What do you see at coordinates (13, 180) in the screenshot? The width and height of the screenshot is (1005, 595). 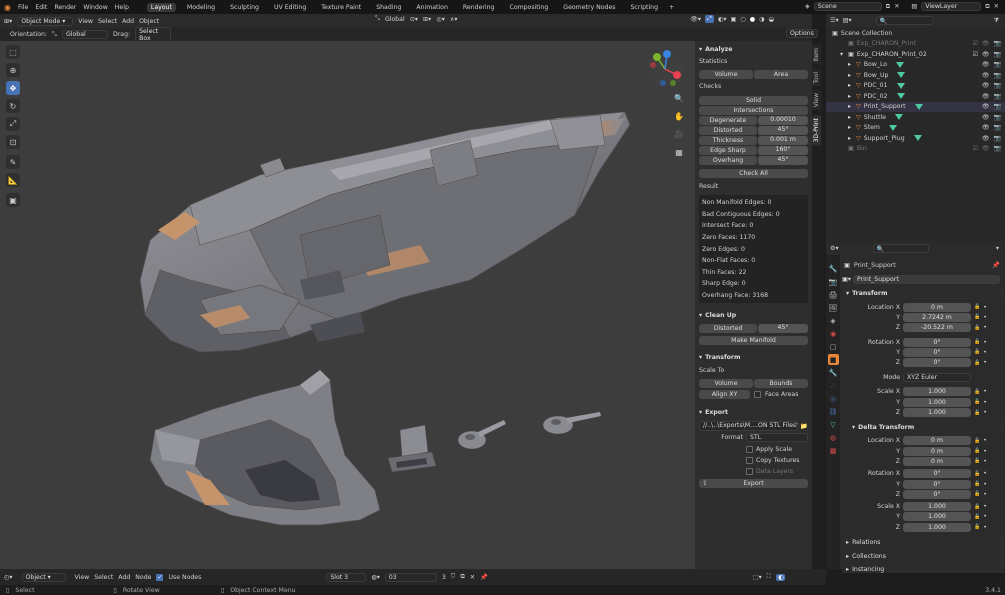 I see `measure-tool-icon: 📐` at bounding box center [13, 180].